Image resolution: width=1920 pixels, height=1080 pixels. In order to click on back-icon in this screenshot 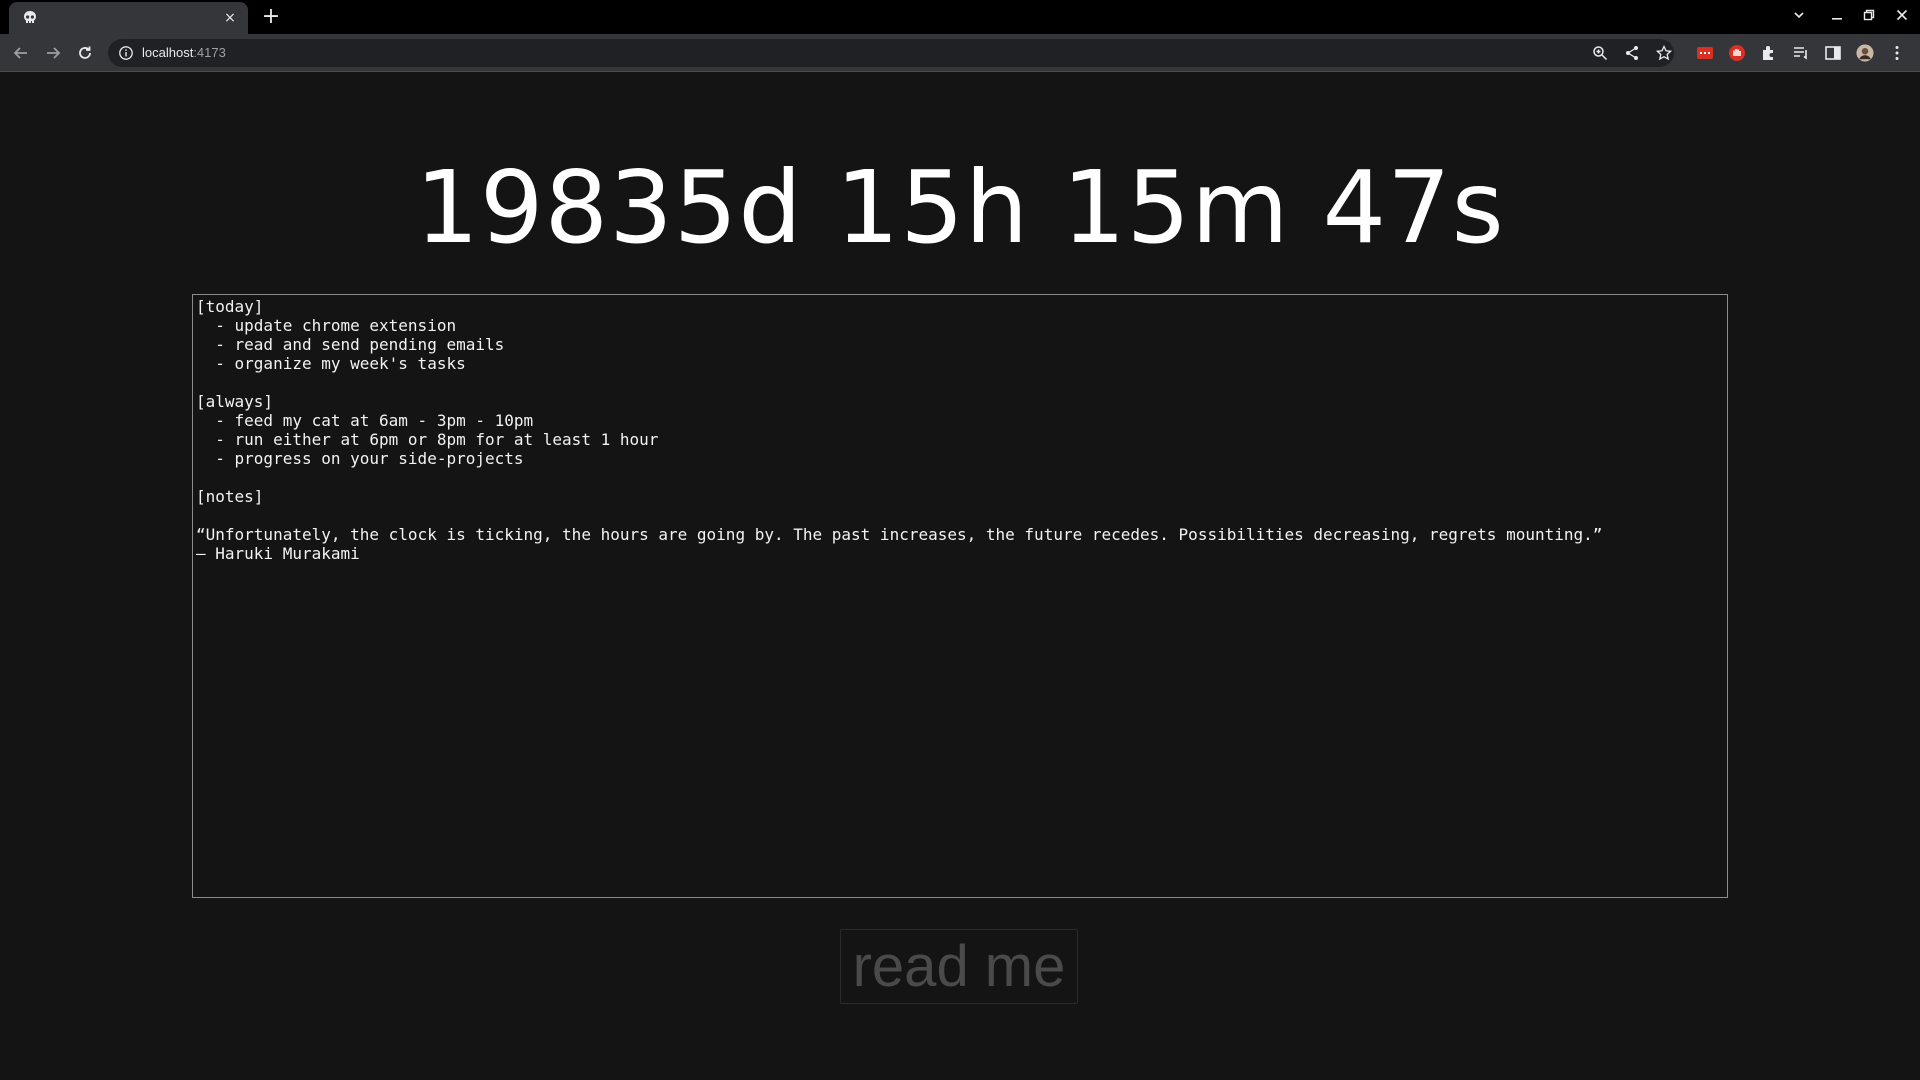, I will do `click(21, 53)`.